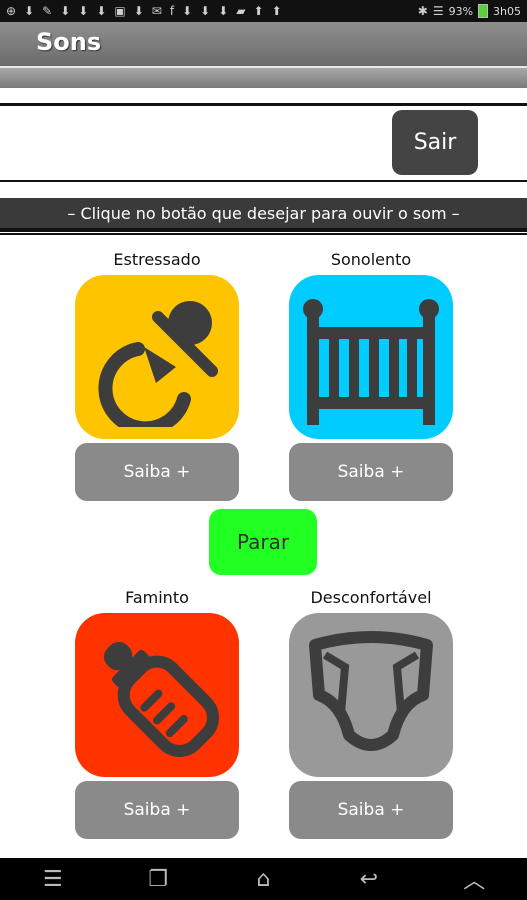 The width and height of the screenshot is (527, 900). I want to click on status-right: ✱ ☰ 93% 3h05, so click(469, 11).